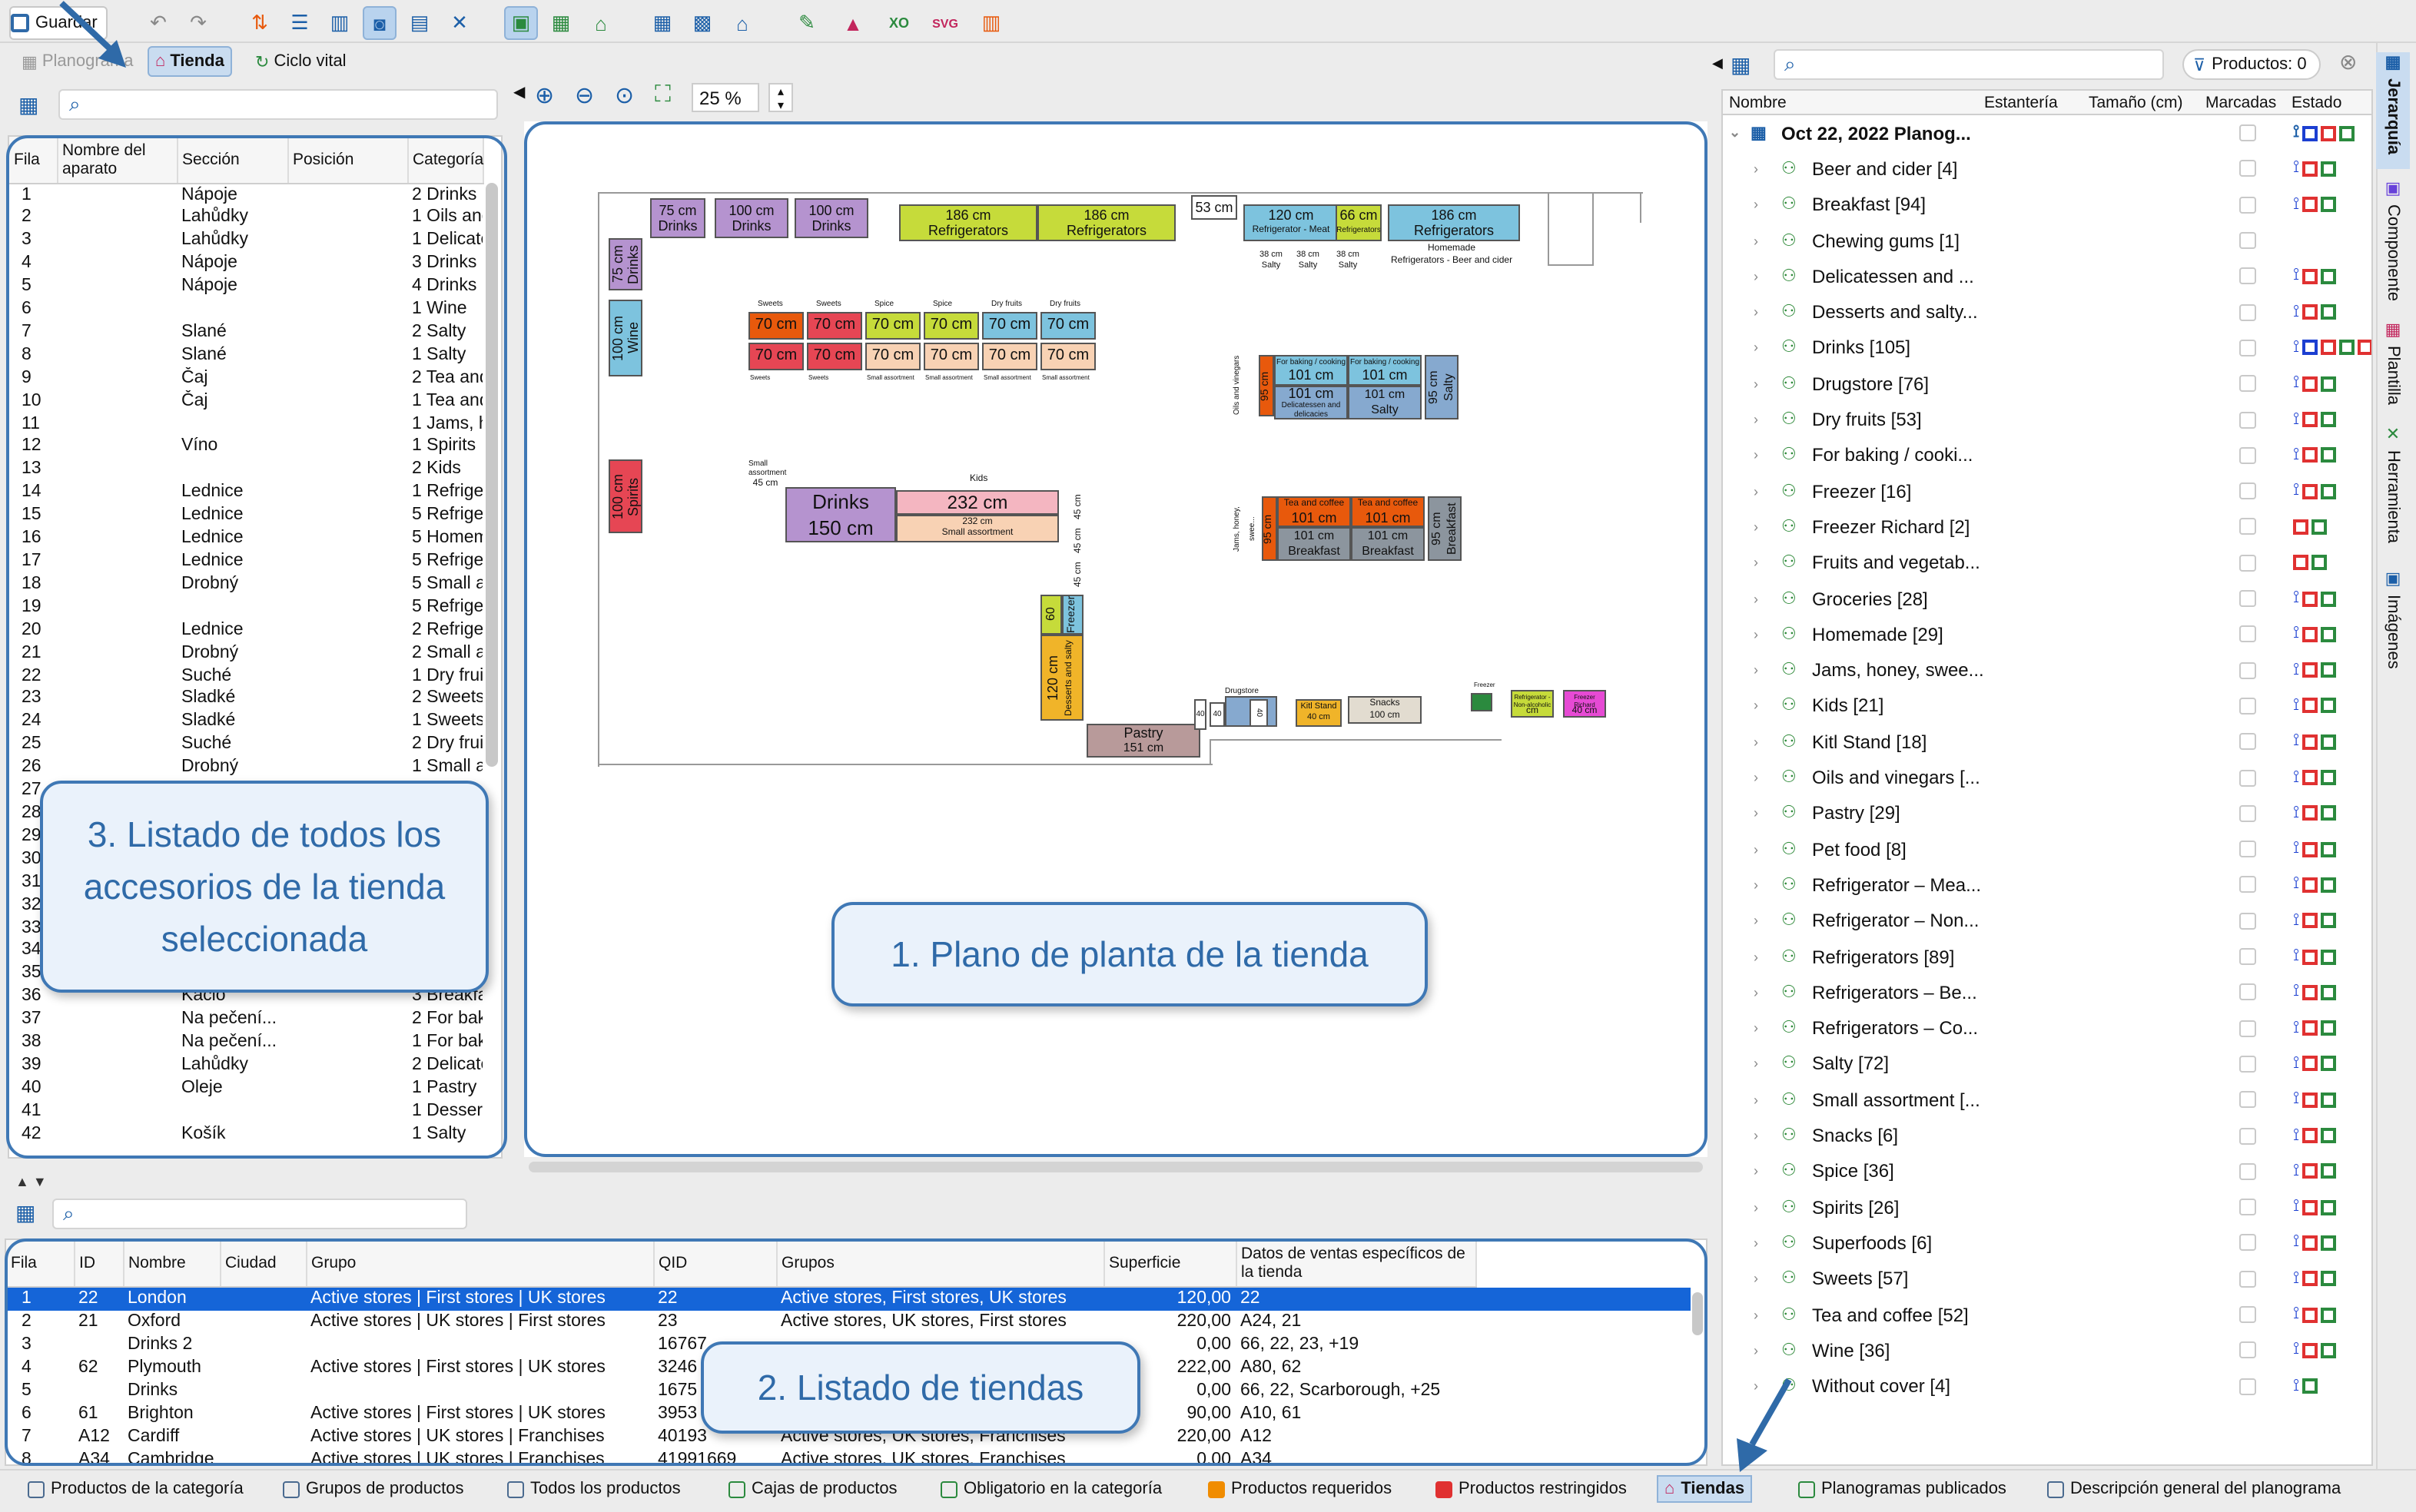 The height and width of the screenshot is (1512, 2416). What do you see at coordinates (246, 1088) in the screenshot?
I see `table-row: 40 Oleje 1 Pastry` at bounding box center [246, 1088].